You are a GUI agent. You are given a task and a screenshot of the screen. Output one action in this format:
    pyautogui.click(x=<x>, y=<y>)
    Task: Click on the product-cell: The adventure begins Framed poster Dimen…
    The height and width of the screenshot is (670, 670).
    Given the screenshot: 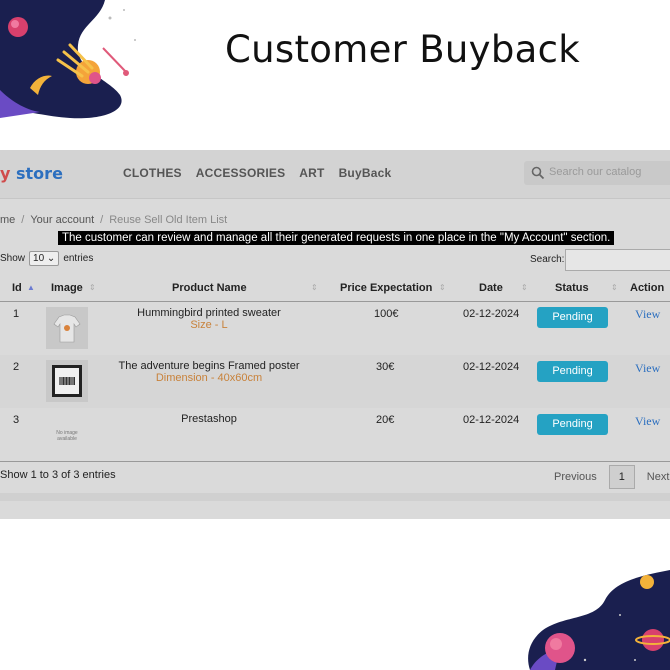 What is the action you would take?
    pyautogui.click(x=209, y=372)
    